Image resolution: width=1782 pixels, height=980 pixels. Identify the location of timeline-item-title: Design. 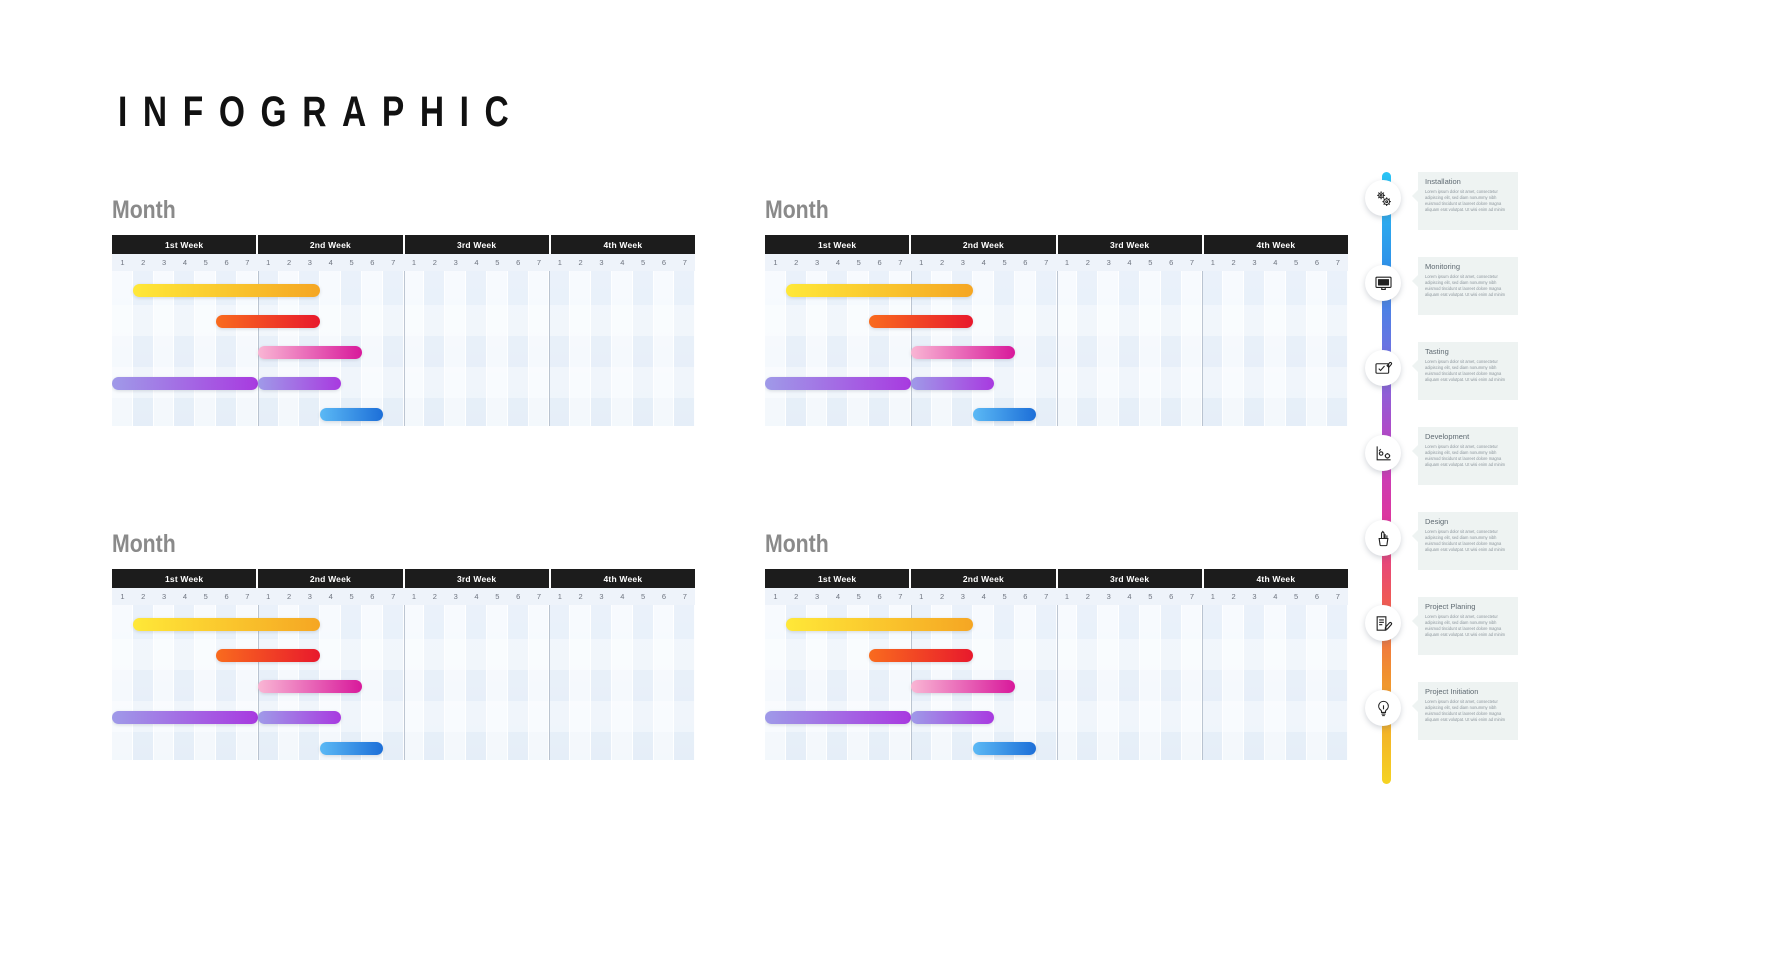
(1437, 521).